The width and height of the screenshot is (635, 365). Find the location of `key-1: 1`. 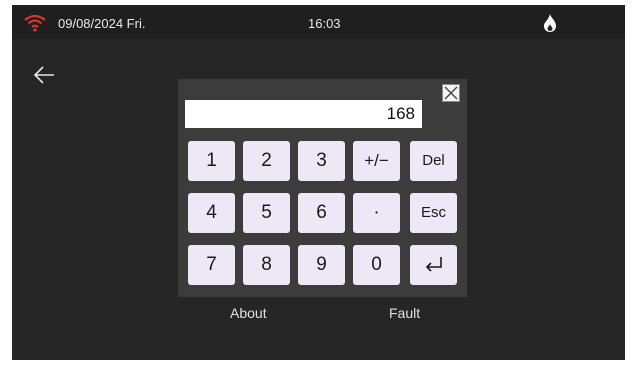

key-1: 1 is located at coordinates (211, 161).